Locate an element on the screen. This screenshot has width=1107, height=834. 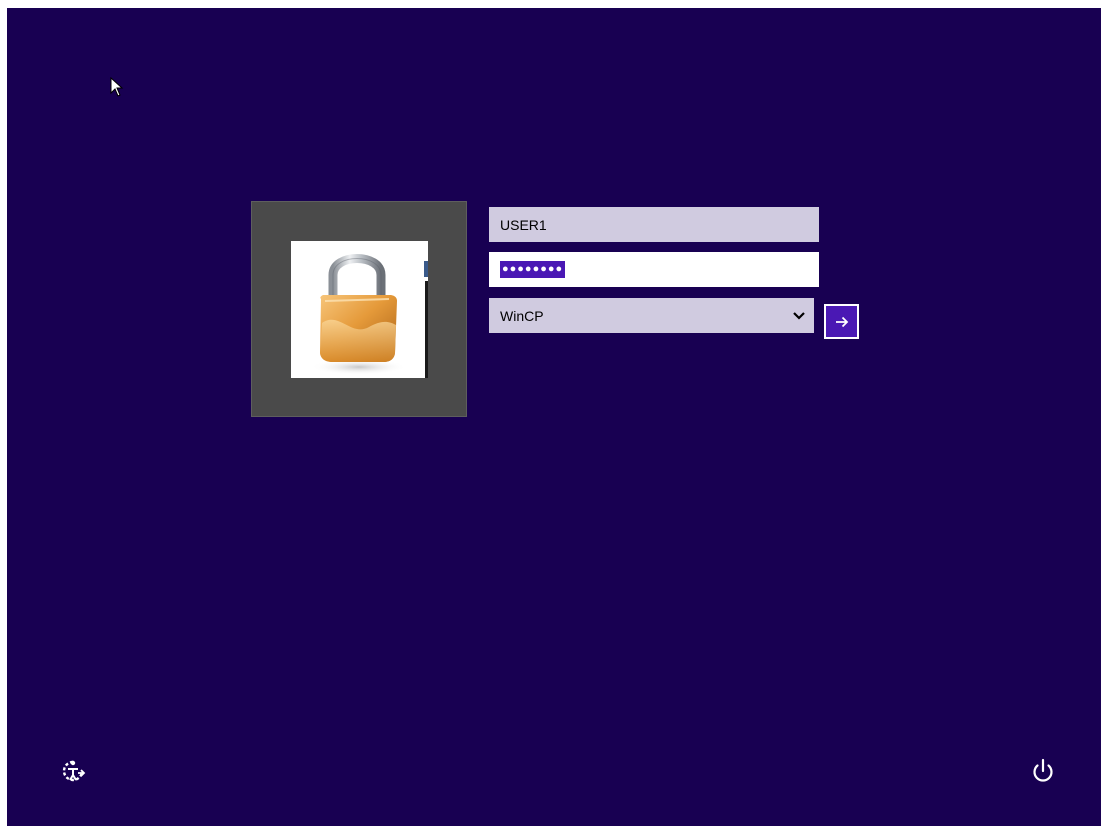
chevron-down-icon is located at coordinates (799, 316).